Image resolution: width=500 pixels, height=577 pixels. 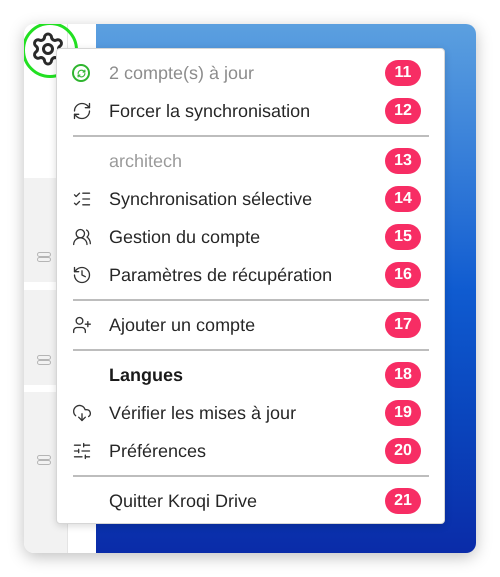 What do you see at coordinates (220, 275) in the screenshot?
I see `menu-item: Paramètres de récupération` at bounding box center [220, 275].